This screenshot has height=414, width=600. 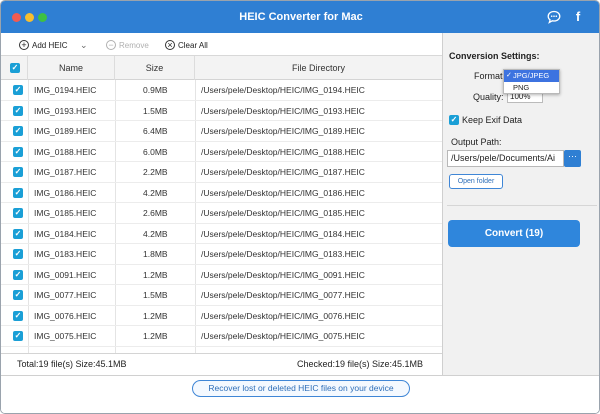 I want to click on conversion-settings-heading: Conversion Settings:, so click(x=494, y=56).